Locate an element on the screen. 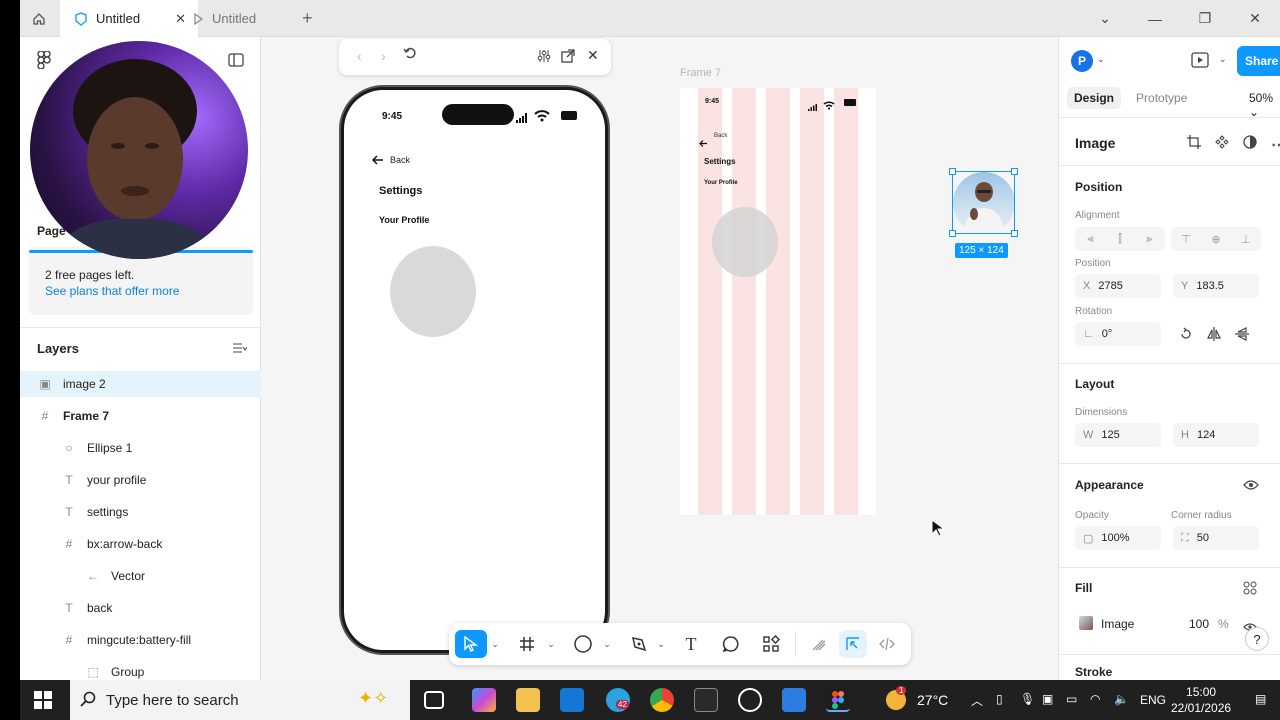 This screenshot has height=720, width=1280. tab-prototype: Prototype is located at coordinates (1161, 98).